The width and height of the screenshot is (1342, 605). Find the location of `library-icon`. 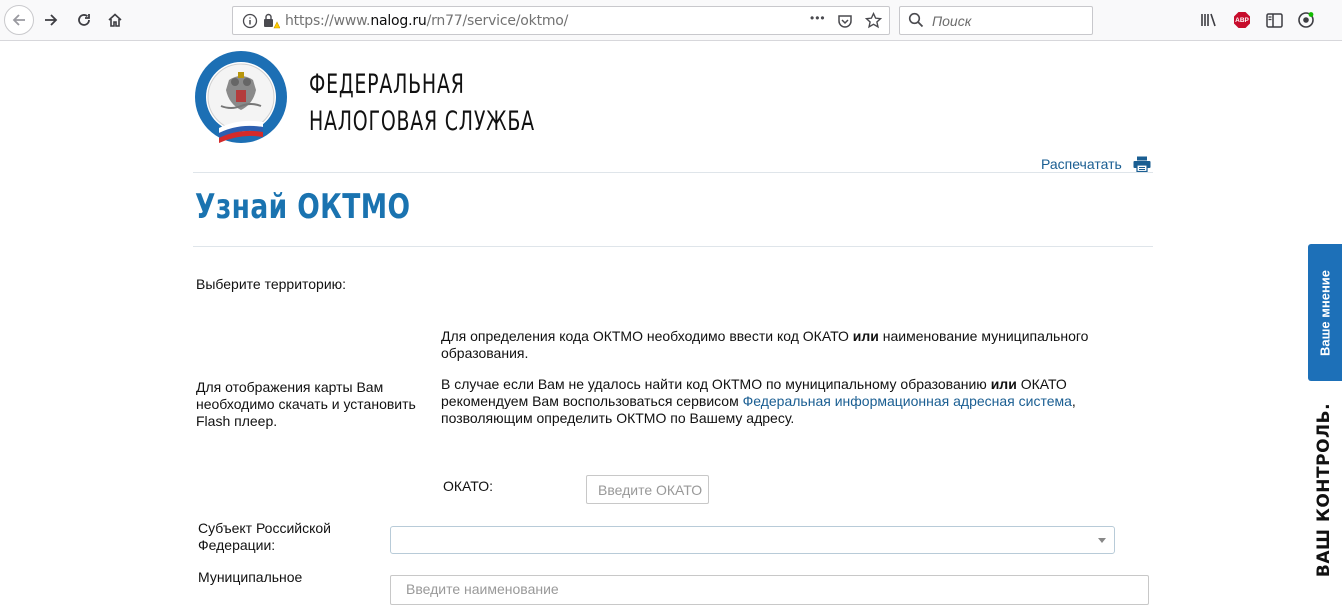

library-icon is located at coordinates (1209, 20).